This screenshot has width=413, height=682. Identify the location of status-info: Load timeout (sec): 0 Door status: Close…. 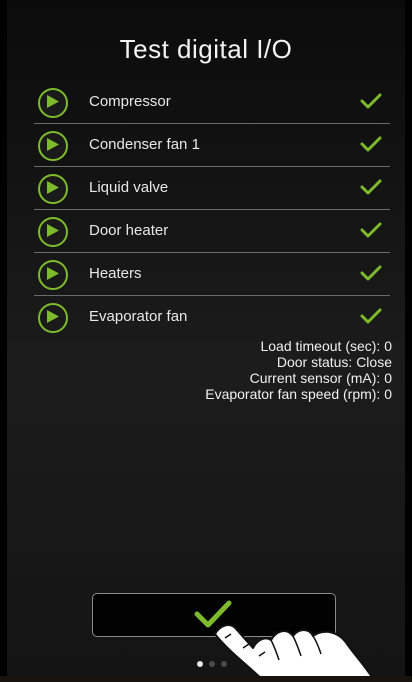
(298, 370).